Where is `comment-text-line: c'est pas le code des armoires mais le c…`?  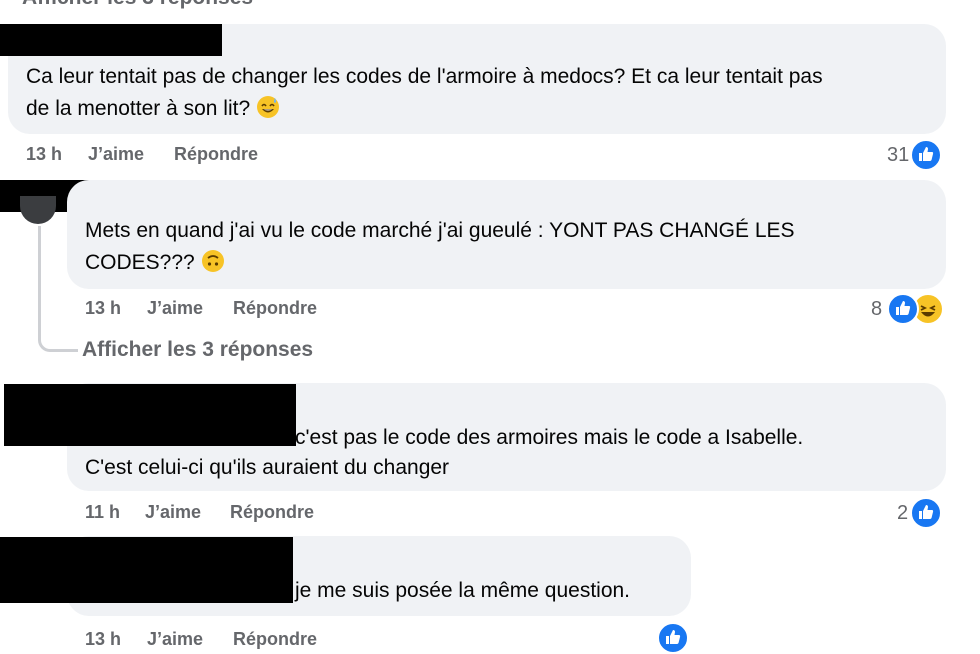
comment-text-line: c'est pas le code des armoires mais le c… is located at coordinates (549, 437).